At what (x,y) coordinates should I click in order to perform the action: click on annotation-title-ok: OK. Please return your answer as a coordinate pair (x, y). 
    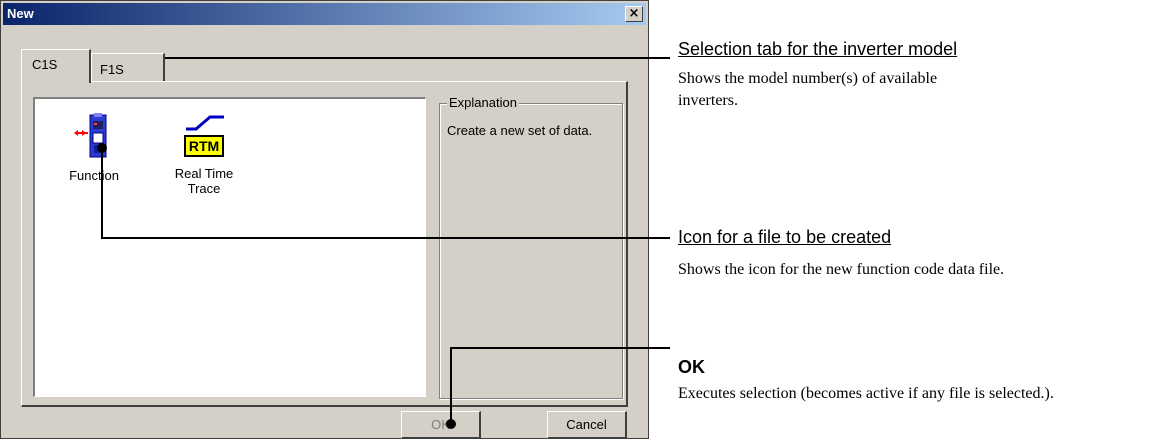
    Looking at the image, I should click on (691, 367).